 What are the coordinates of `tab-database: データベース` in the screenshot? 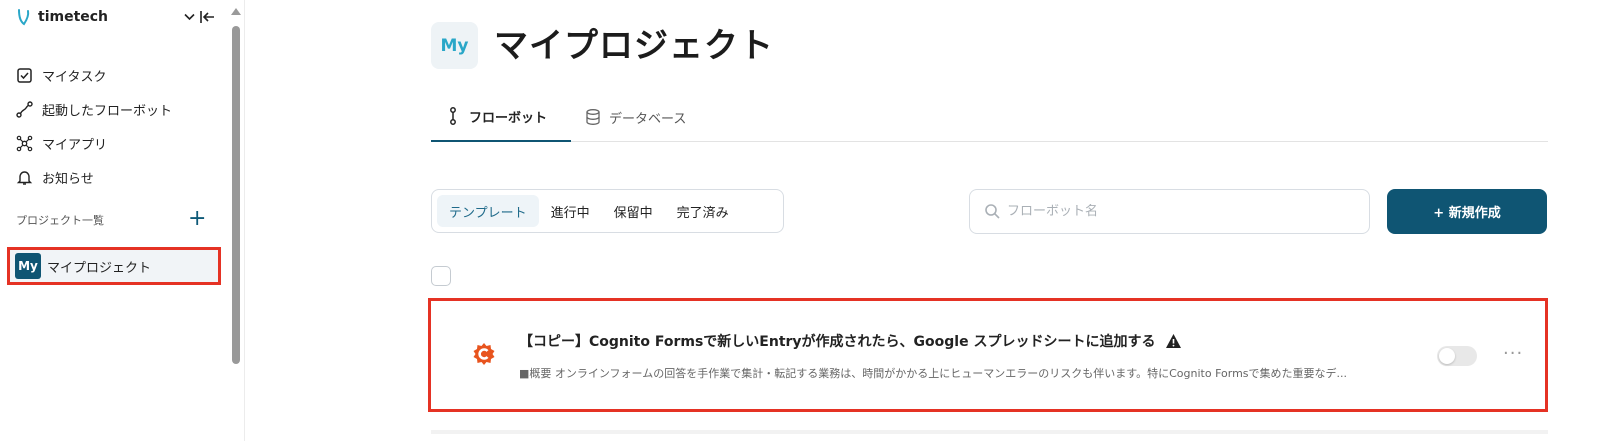 It's located at (641, 117).